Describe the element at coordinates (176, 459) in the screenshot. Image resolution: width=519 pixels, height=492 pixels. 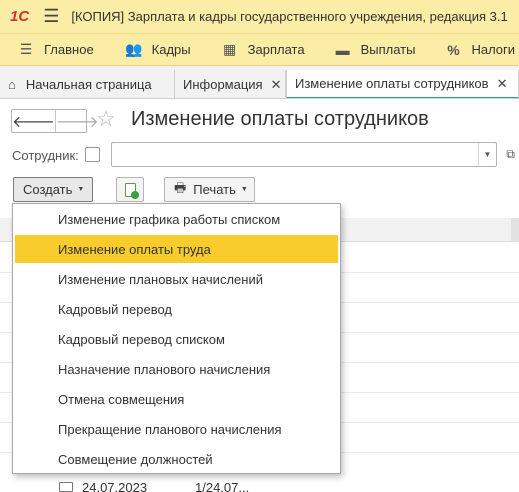
I see `menu-item: Совмещение должностей` at that location.